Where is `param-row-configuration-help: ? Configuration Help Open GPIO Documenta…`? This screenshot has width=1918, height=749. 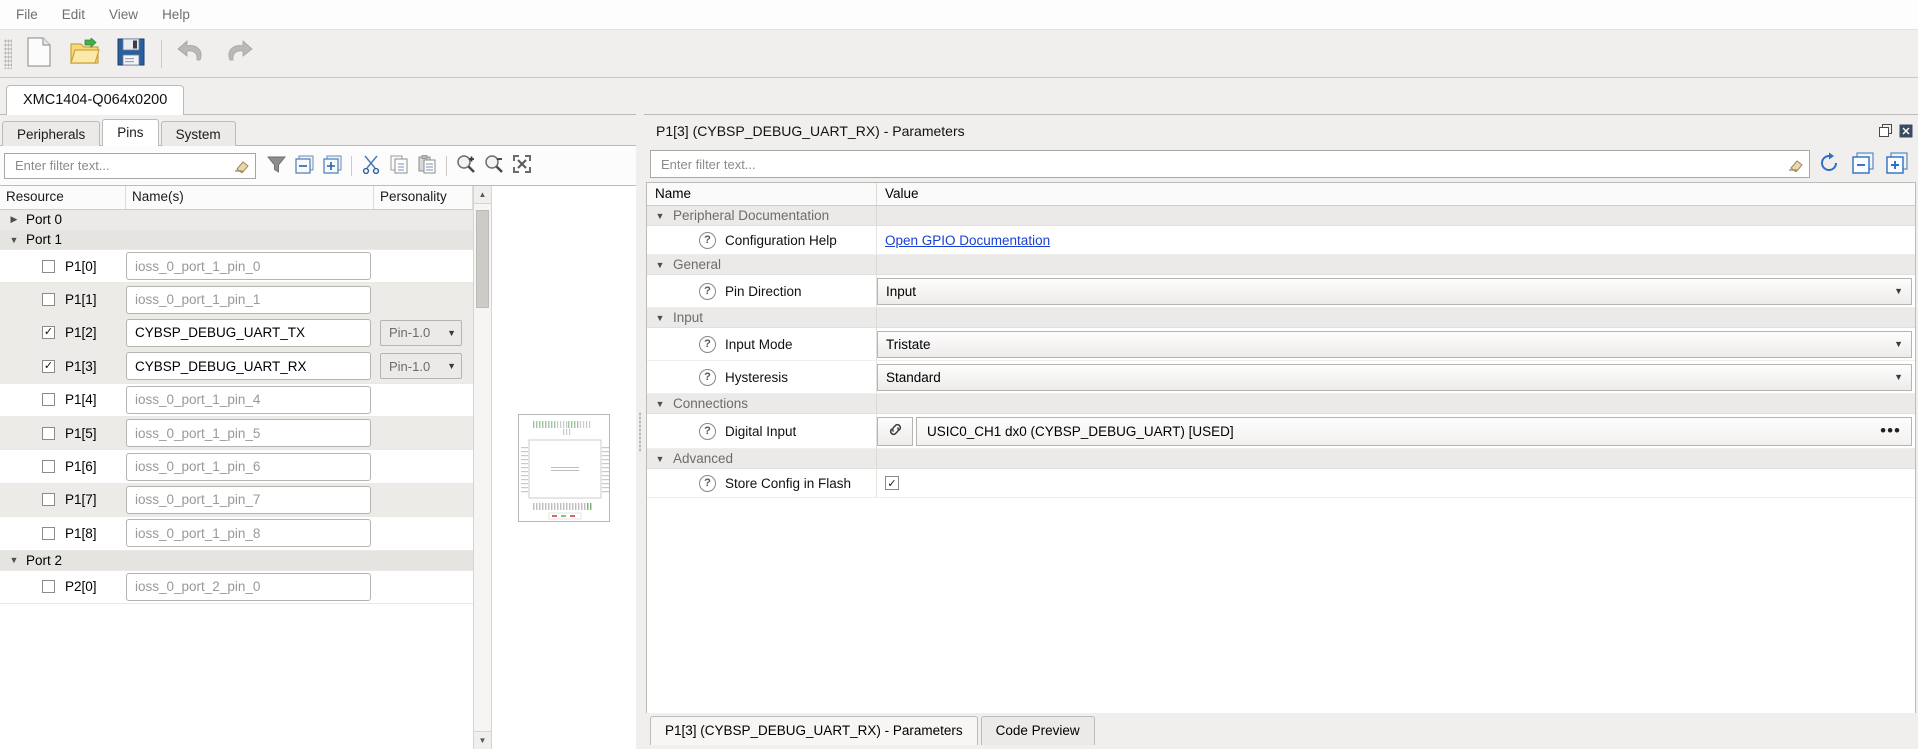
param-row-configuration-help: ? Configuration Help Open GPIO Documenta… is located at coordinates (1281, 240).